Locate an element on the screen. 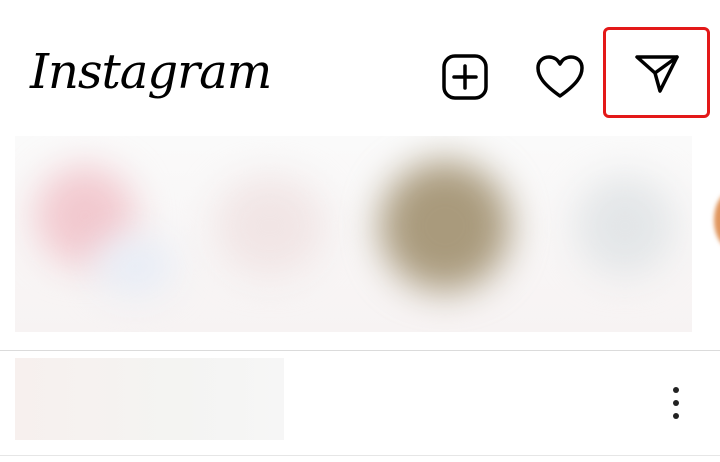 The width and height of the screenshot is (720, 462). post-author-header is located at coordinates (149, 399).